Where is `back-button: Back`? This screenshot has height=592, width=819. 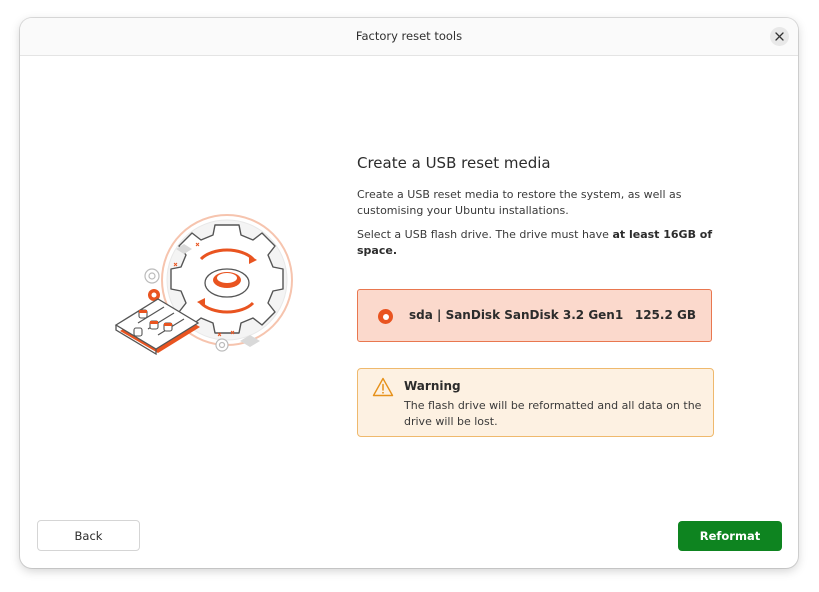 back-button: Back is located at coordinates (88, 535).